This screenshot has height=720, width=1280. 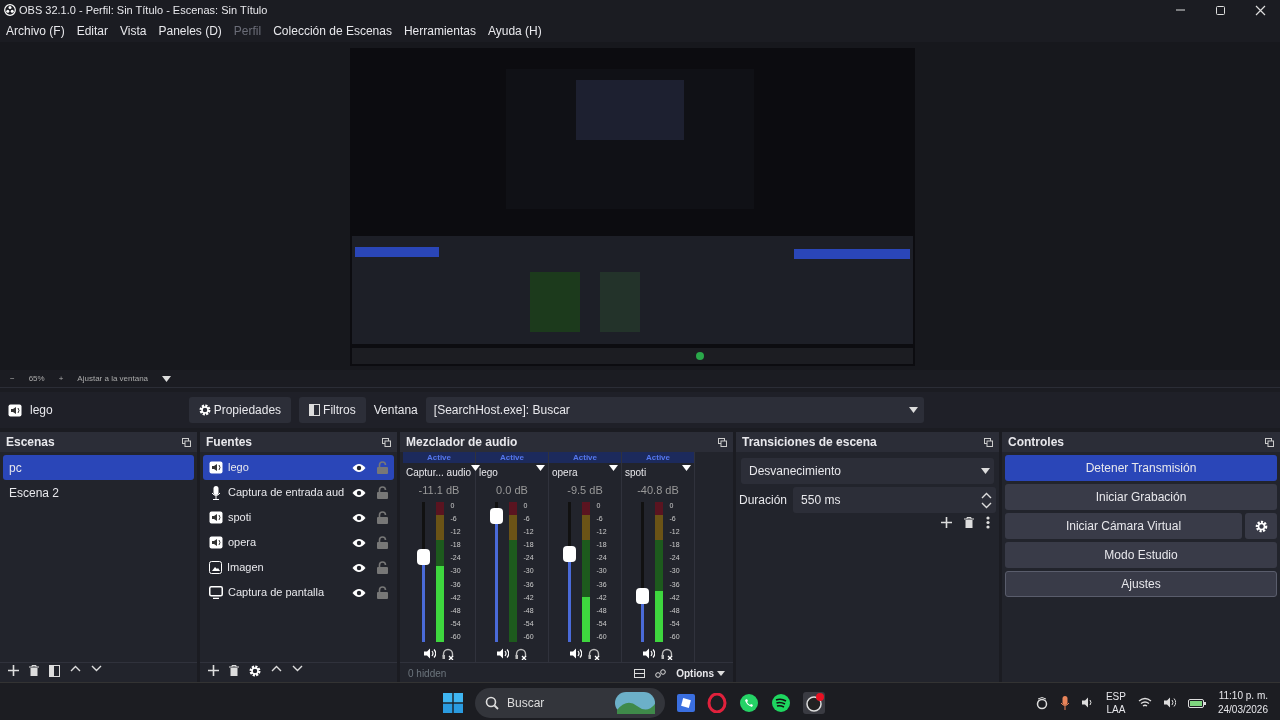 I want to click on maximize-icon, so click(x=1220, y=10).